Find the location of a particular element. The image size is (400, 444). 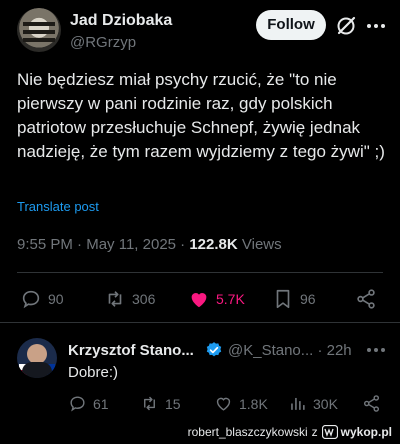

reply-time: 22h is located at coordinates (339, 350).